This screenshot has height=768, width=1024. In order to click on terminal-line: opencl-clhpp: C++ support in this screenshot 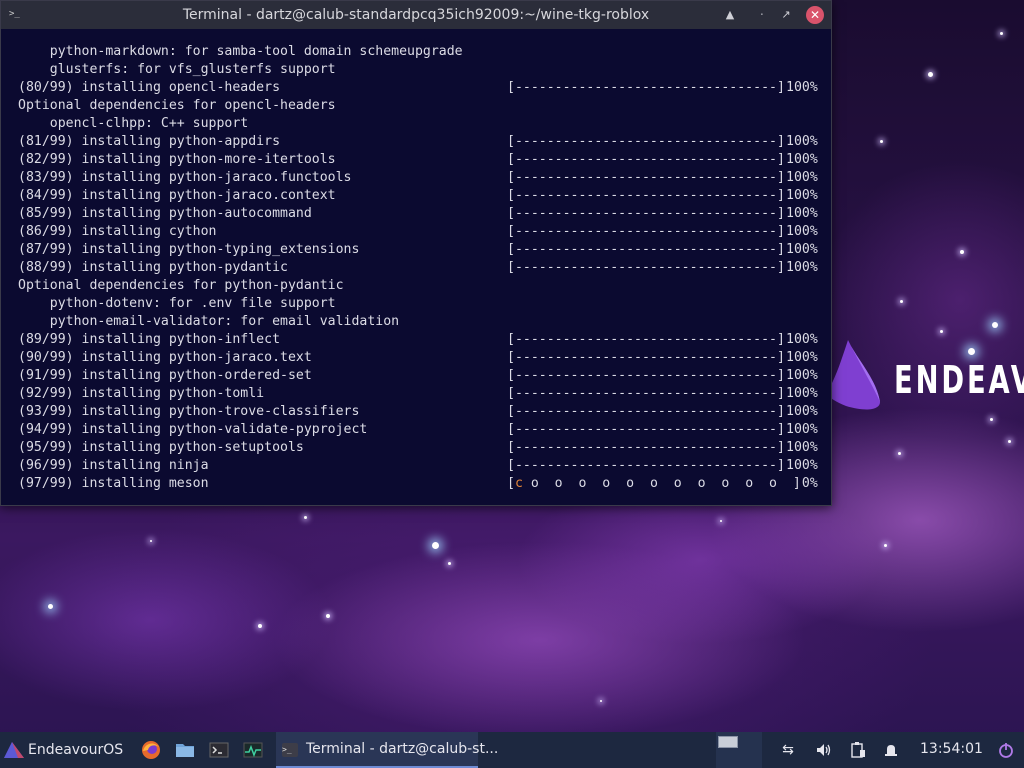, I will do `click(418, 124)`.